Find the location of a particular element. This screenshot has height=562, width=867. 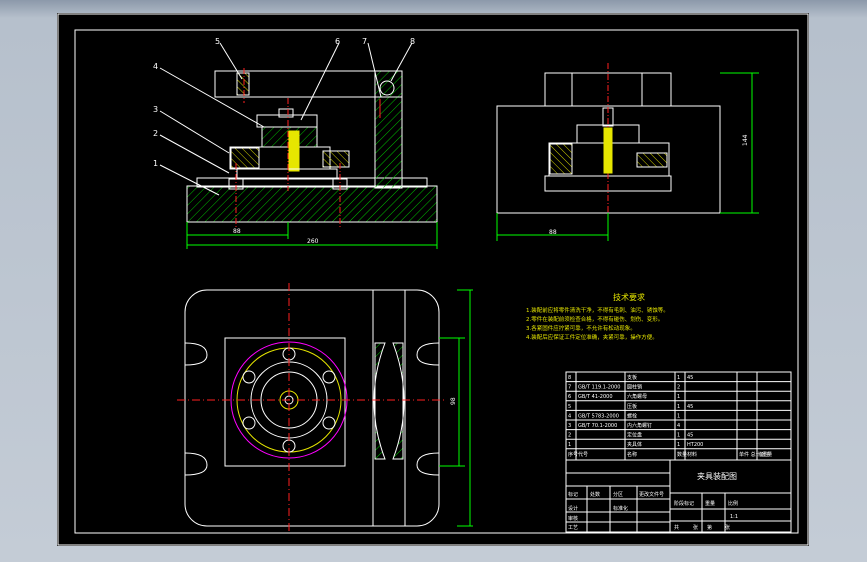

title-label: 比例 is located at coordinates (733, 503).